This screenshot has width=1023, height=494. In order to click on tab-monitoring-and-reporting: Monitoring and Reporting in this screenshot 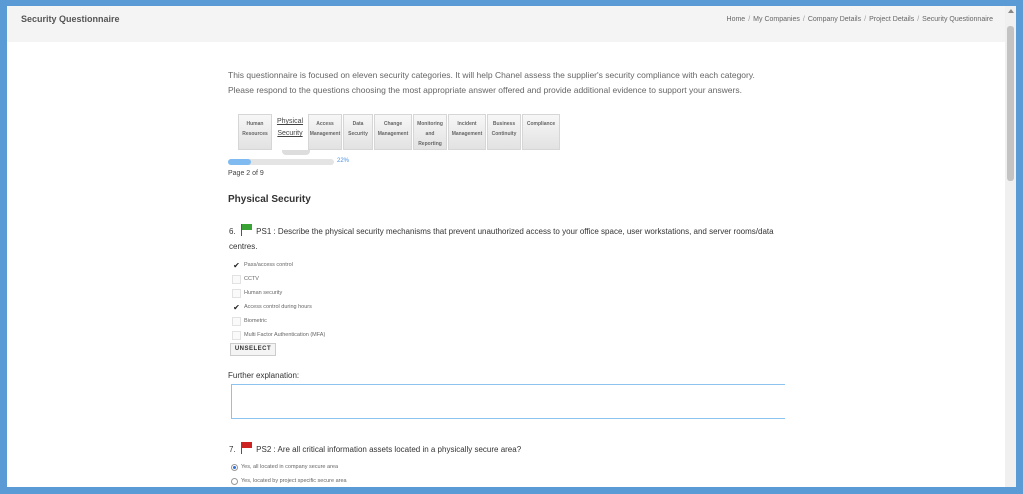, I will do `click(430, 132)`.